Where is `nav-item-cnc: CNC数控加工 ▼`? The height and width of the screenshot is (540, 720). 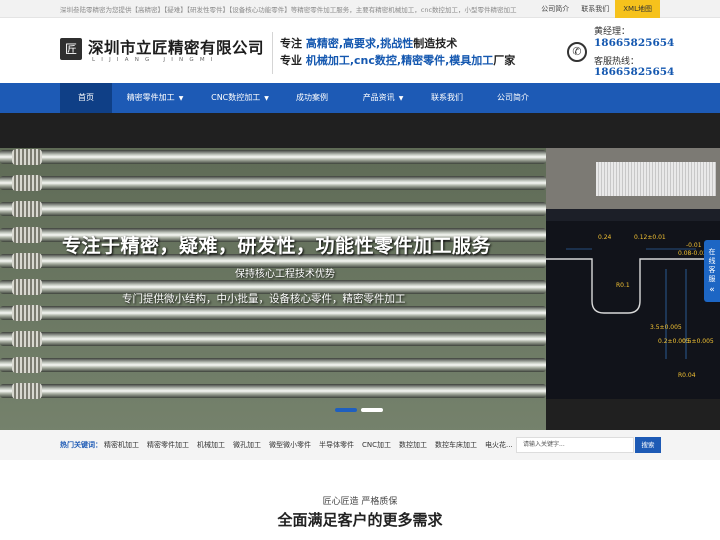
nav-item-cnc: CNC数控加工 ▼ is located at coordinates (240, 98).